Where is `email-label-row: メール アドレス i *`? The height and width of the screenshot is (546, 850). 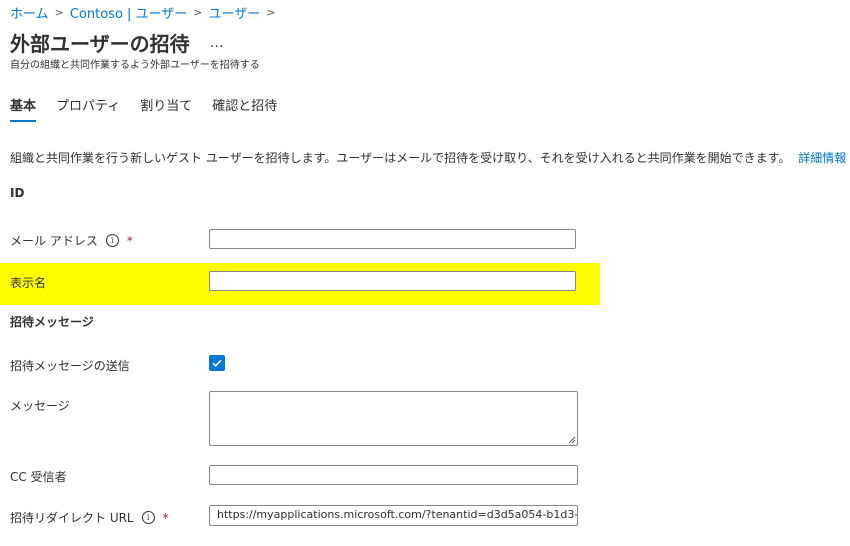
email-label-row: メール アドレス i * is located at coordinates (71, 240).